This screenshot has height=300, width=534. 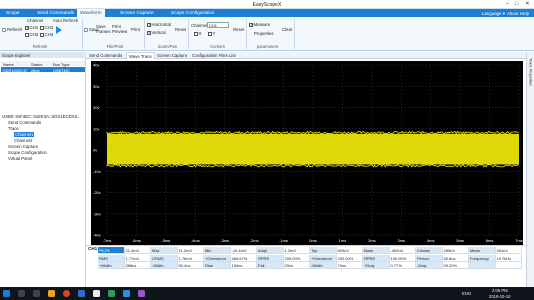 I want to click on notepad-icon, so click(x=96, y=293).